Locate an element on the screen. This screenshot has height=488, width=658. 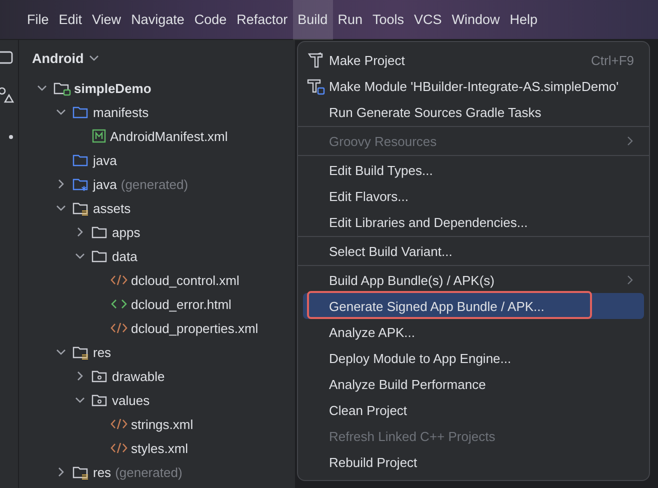
menu-item: Navigate is located at coordinates (158, 20).